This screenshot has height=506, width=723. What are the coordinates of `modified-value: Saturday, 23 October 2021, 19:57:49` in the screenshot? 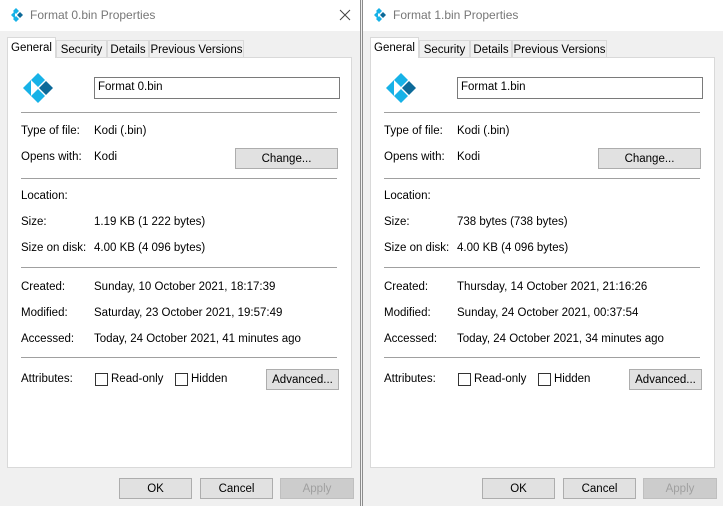 It's located at (188, 313).